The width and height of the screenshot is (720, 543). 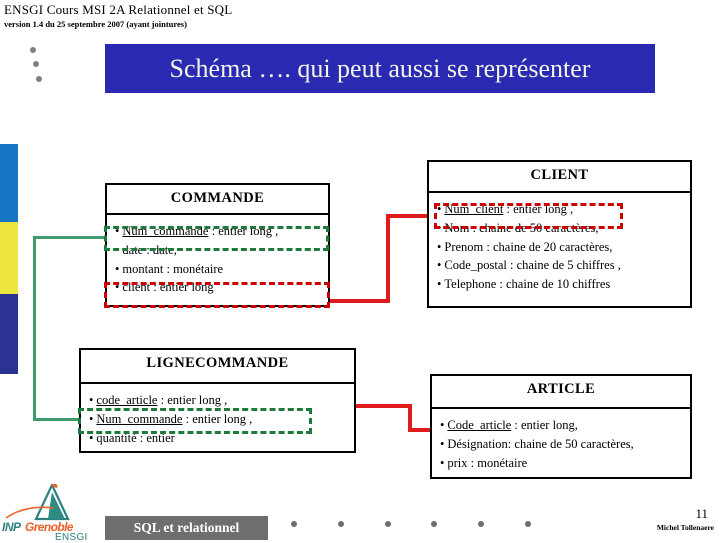 I want to click on attribute-type: : entier long,, so click(x=544, y=425).